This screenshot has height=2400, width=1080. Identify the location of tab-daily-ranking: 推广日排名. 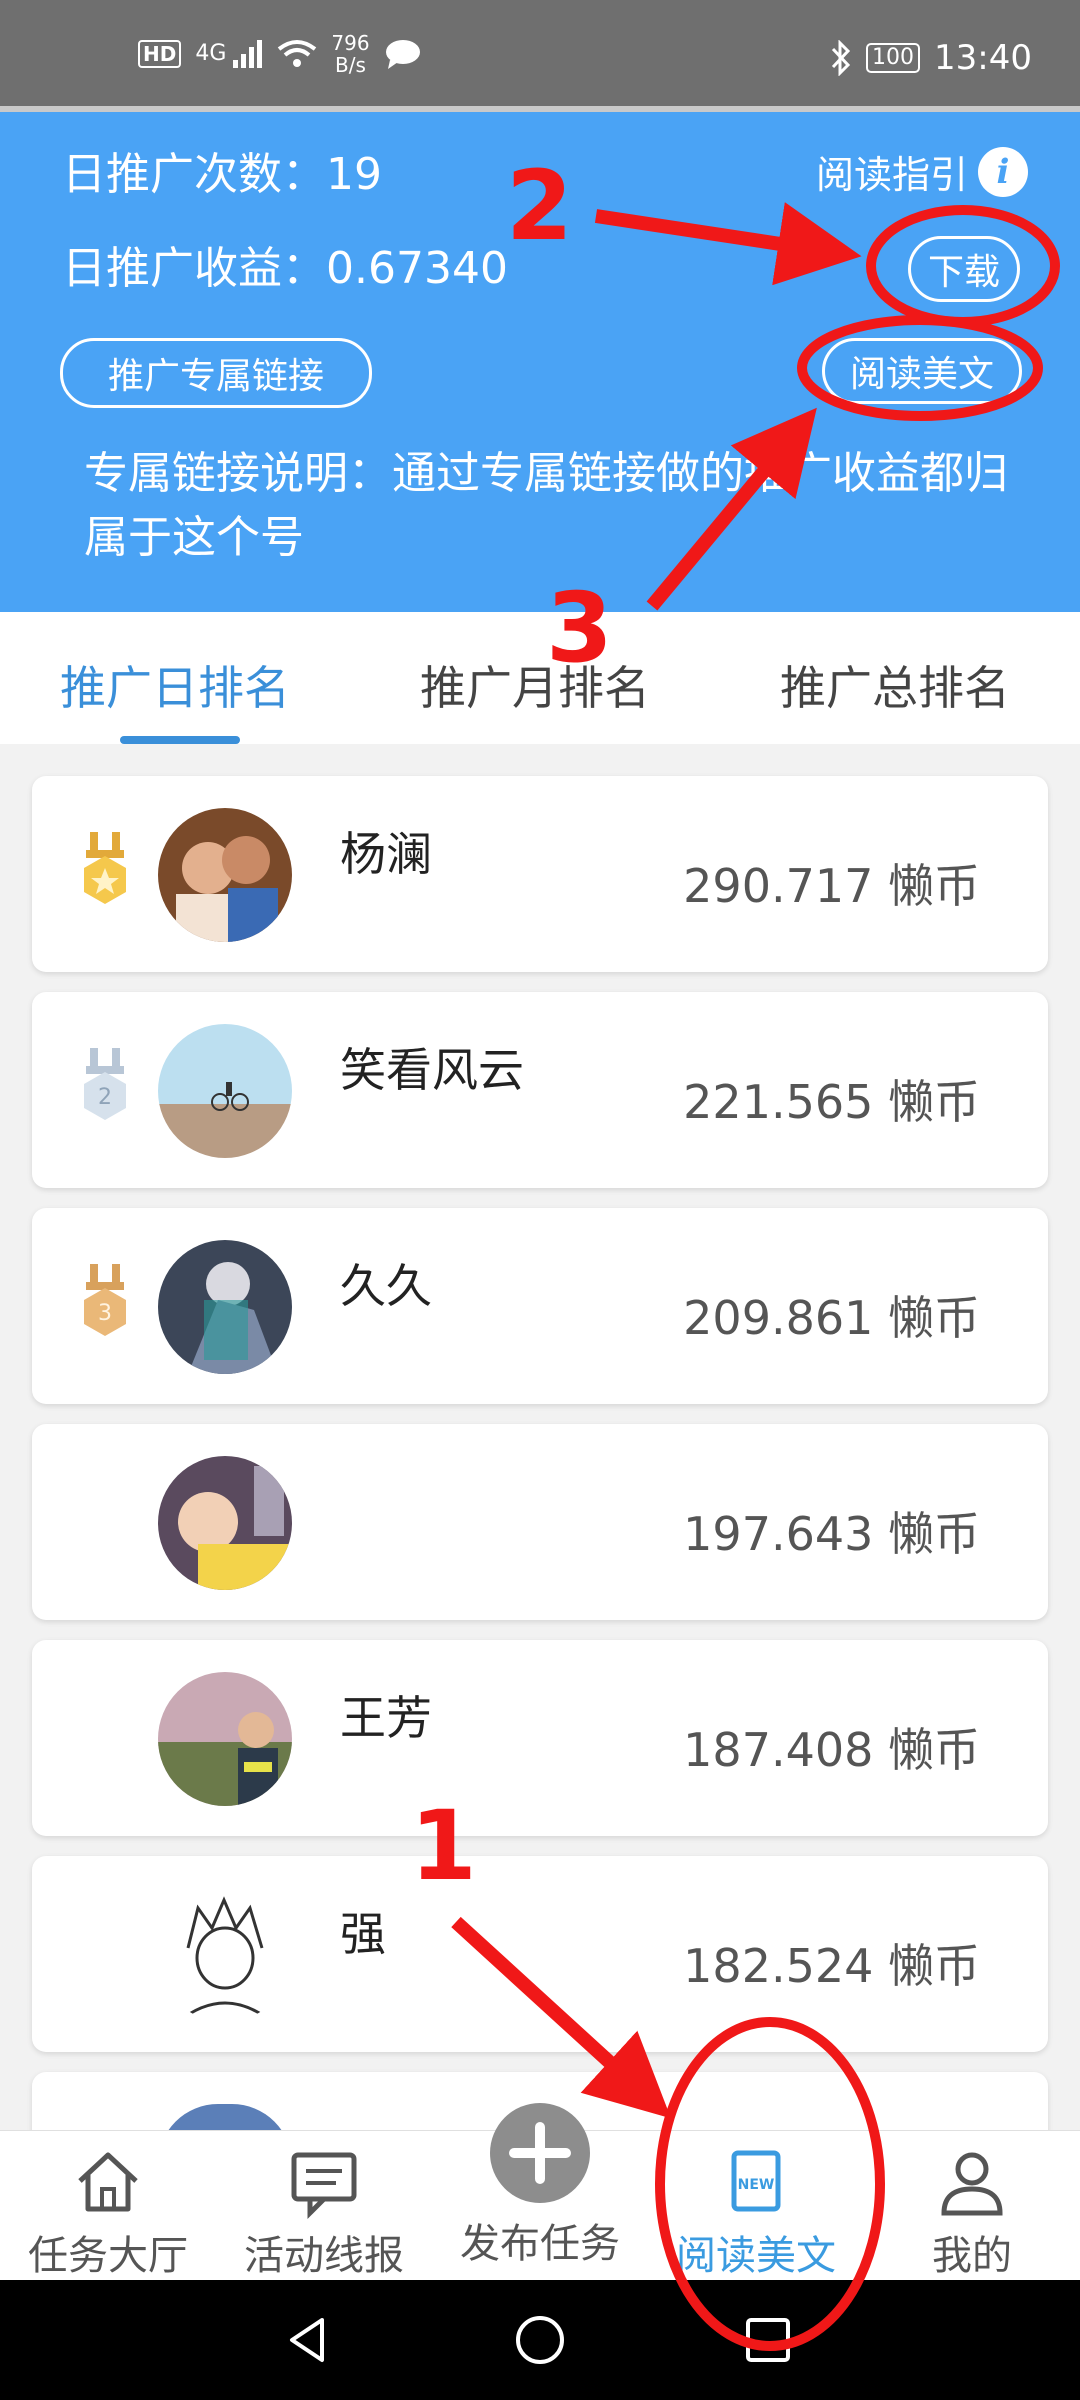
(175, 685).